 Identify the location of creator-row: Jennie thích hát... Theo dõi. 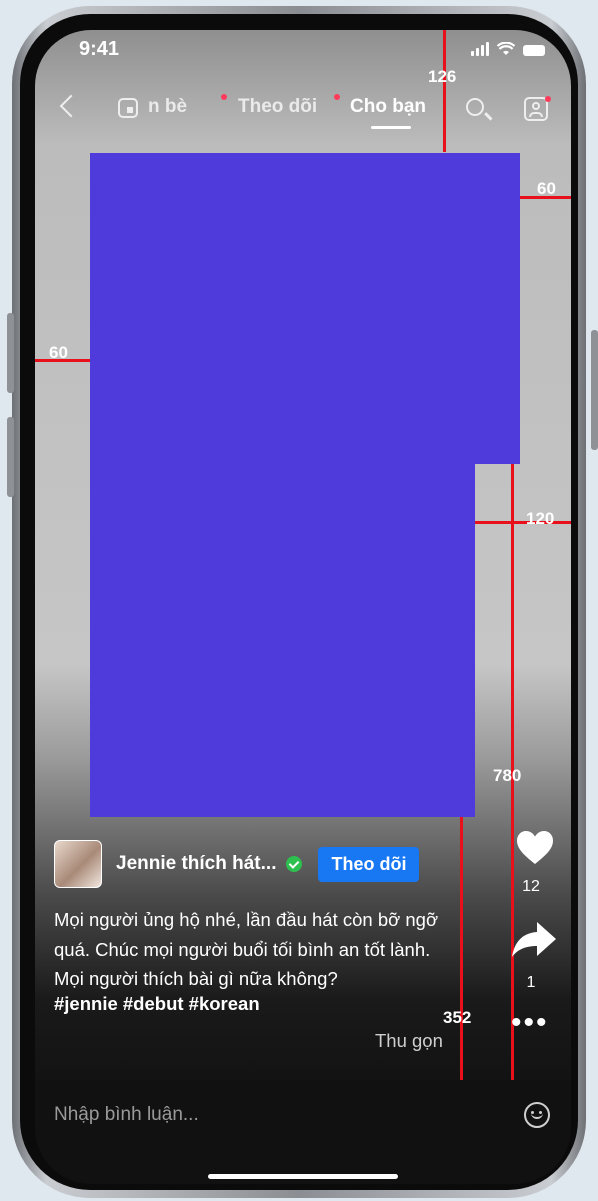
(237, 864).